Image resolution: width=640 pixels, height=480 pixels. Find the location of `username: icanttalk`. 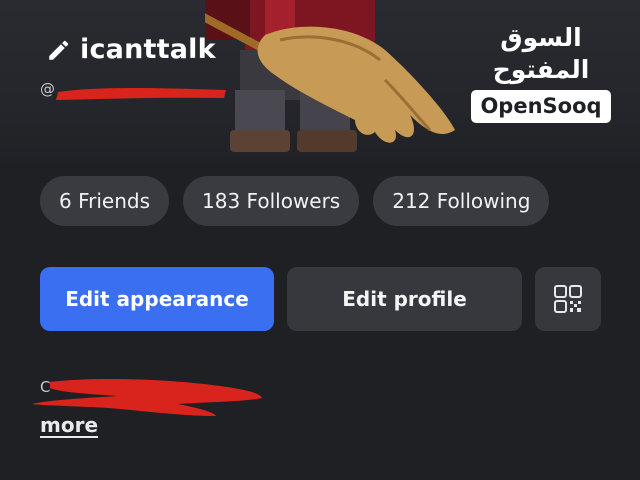

username: icanttalk is located at coordinates (148, 49).